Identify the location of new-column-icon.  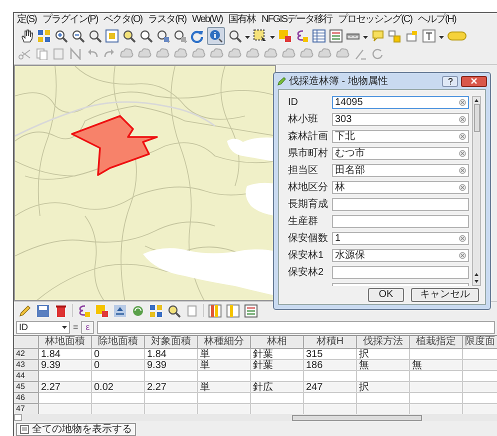
(215, 311).